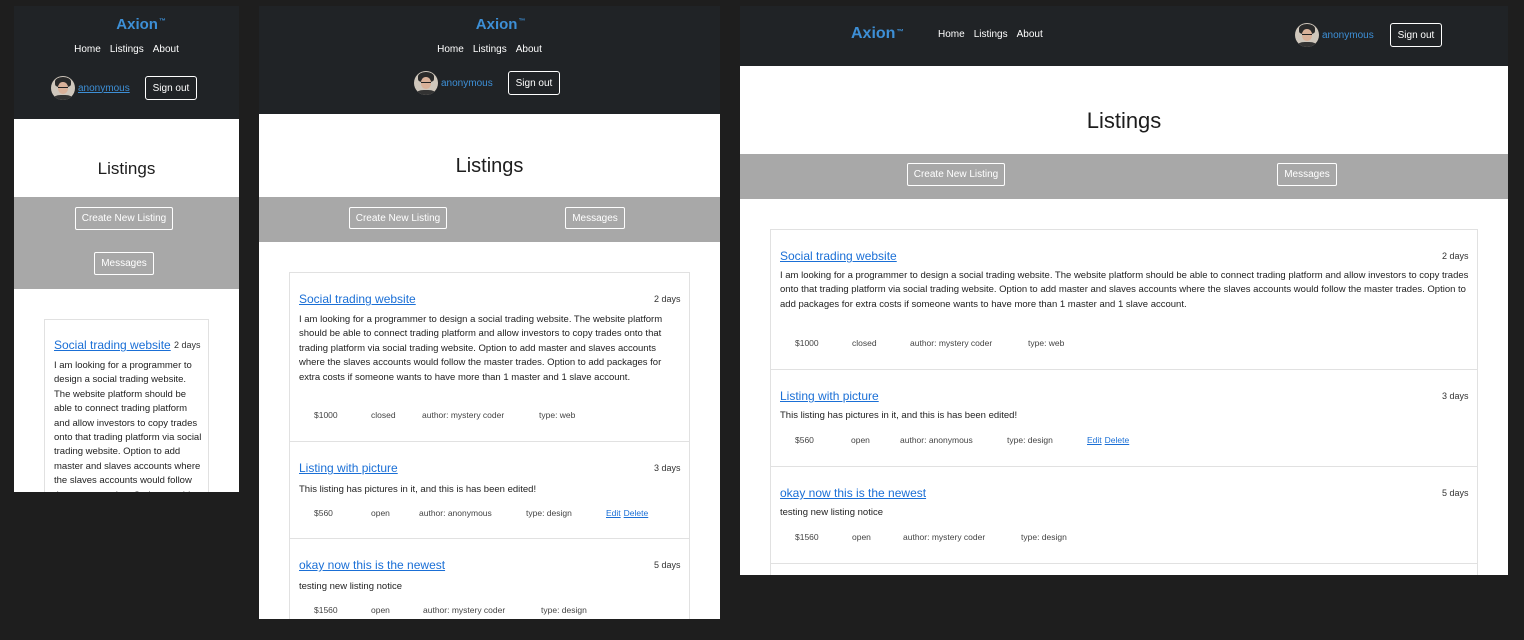  I want to click on listing-type: type: web, so click(557, 415).